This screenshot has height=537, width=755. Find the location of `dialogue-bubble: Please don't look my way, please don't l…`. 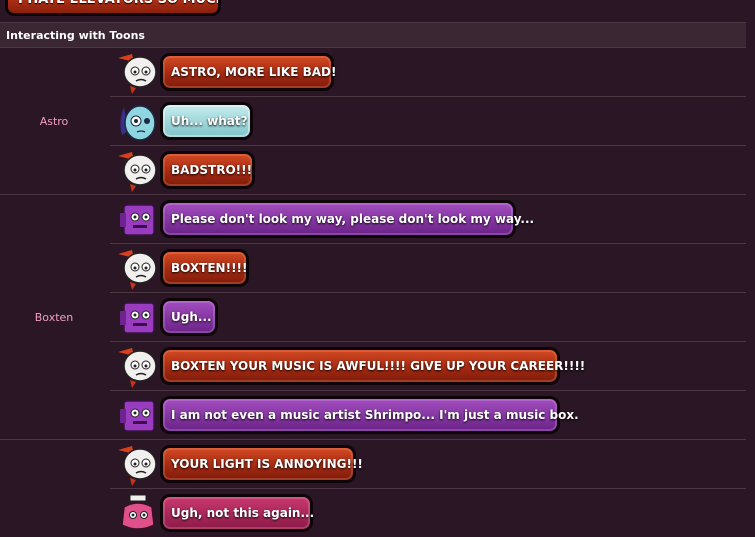

dialogue-bubble: Please don't look my way, please don't l… is located at coordinates (347, 219).